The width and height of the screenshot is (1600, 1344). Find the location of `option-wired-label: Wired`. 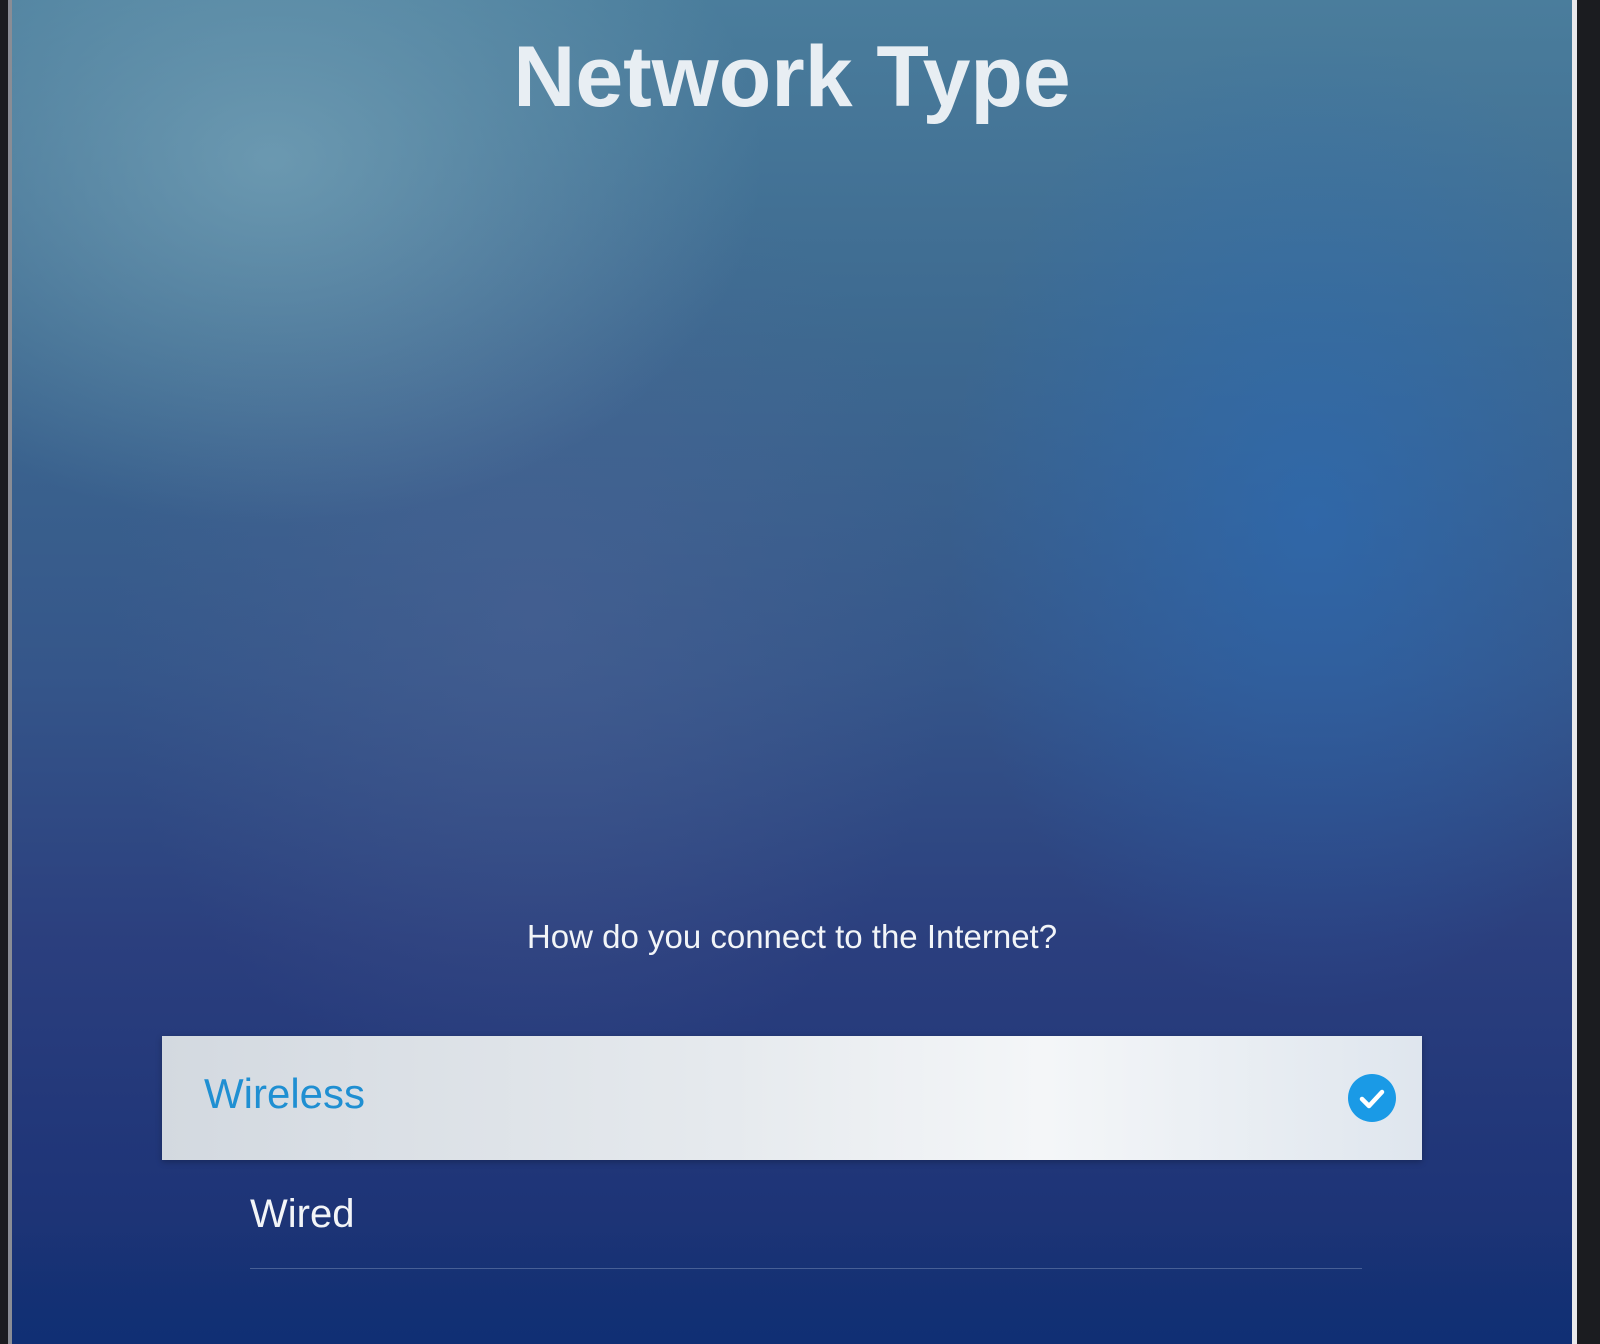

option-wired-label: Wired is located at coordinates (302, 1214).